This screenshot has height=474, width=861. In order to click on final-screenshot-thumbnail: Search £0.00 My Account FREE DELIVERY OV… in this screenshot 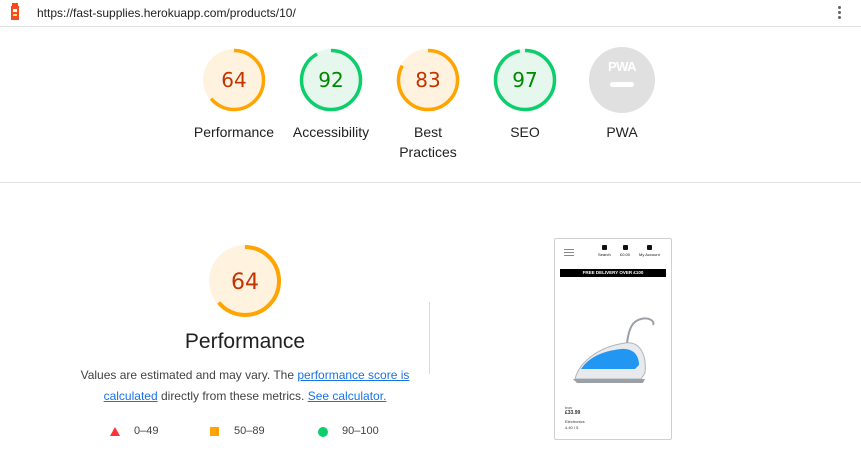, I will do `click(613, 339)`.